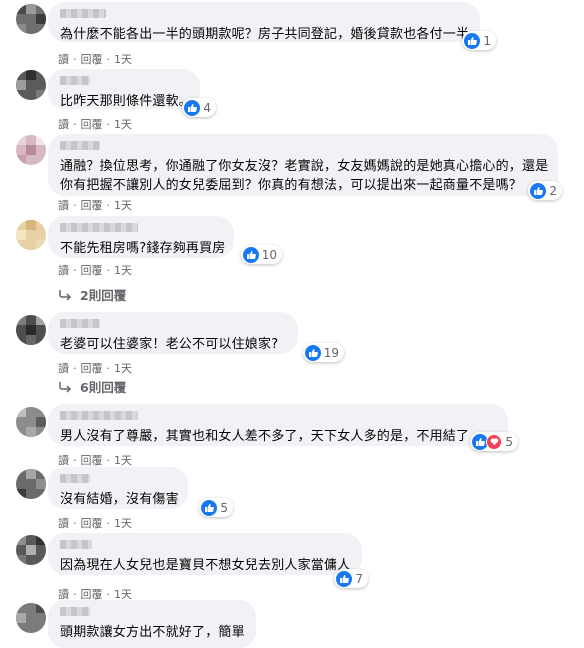 The image size is (584, 648). Describe the element at coordinates (272, 26) in the screenshot. I see `comment-bubble: 為什麼不能各出一半的頭期款呢？房子共同登記，婚後貸款也各付一半 1` at that location.